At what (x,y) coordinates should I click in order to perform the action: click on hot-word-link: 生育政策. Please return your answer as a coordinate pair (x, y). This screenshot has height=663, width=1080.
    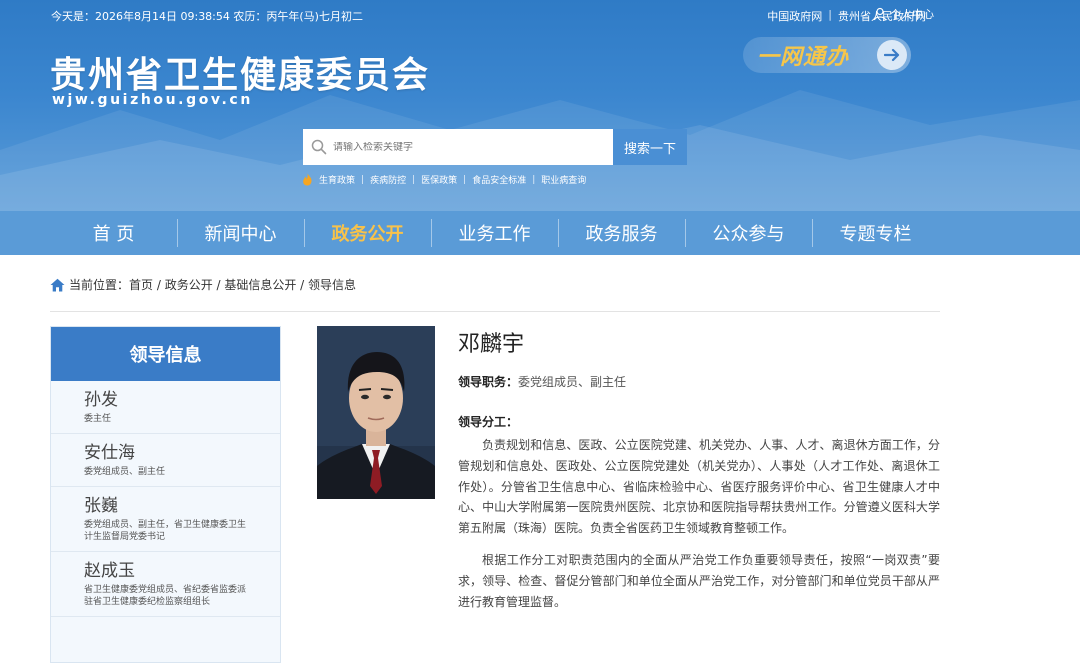
    Looking at the image, I should click on (337, 179).